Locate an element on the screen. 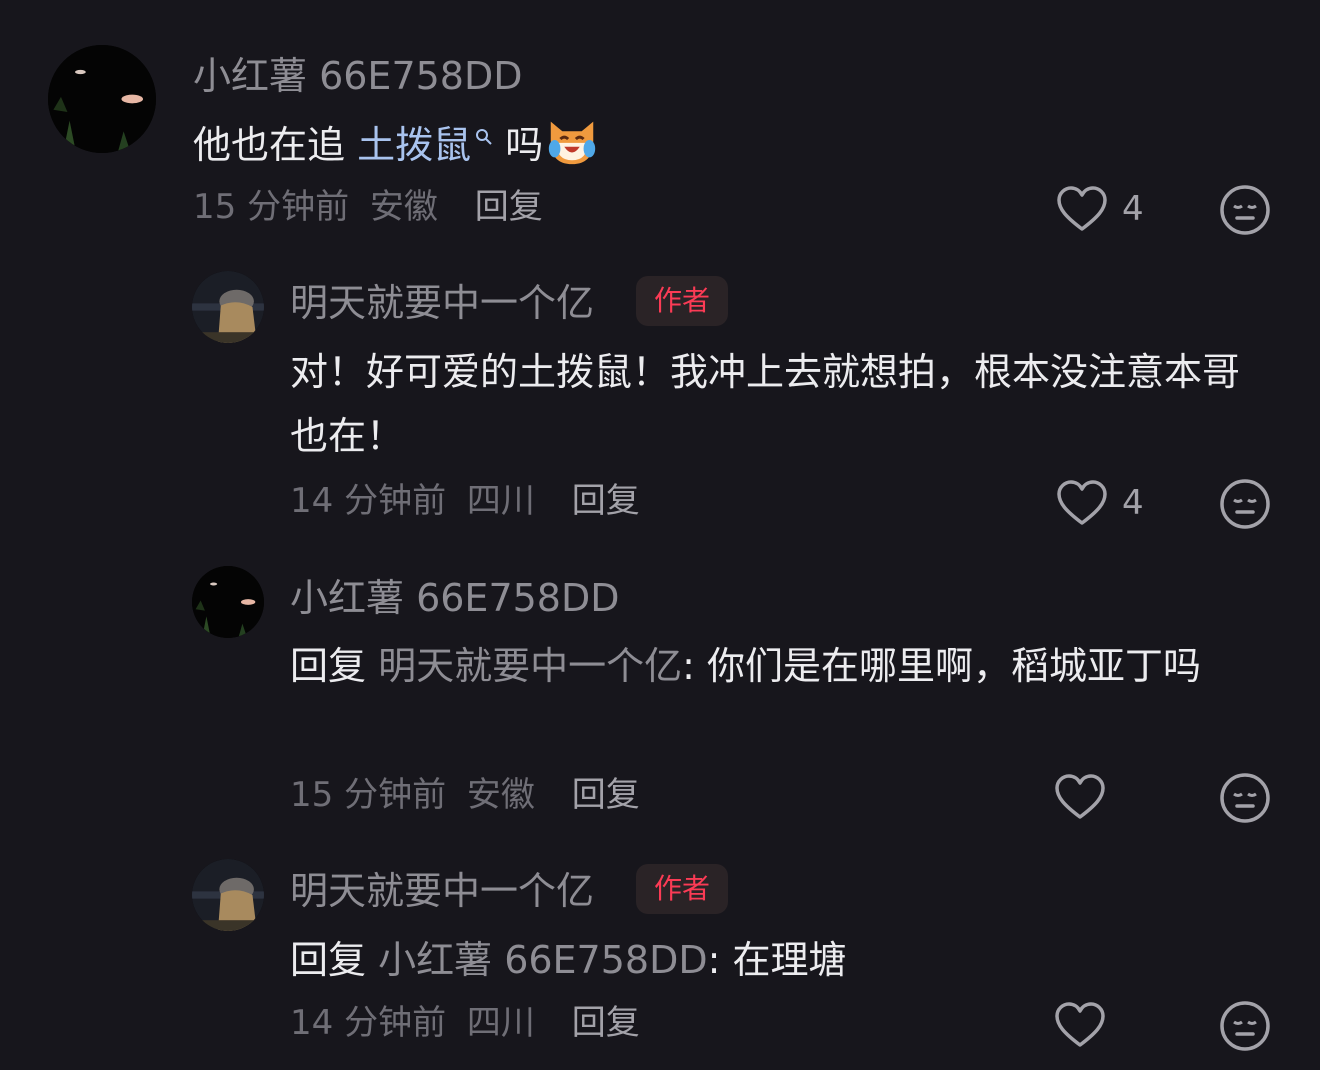 Image resolution: width=1320 pixels, height=1070 pixels. laughing-cat-emoji is located at coordinates (572, 143).